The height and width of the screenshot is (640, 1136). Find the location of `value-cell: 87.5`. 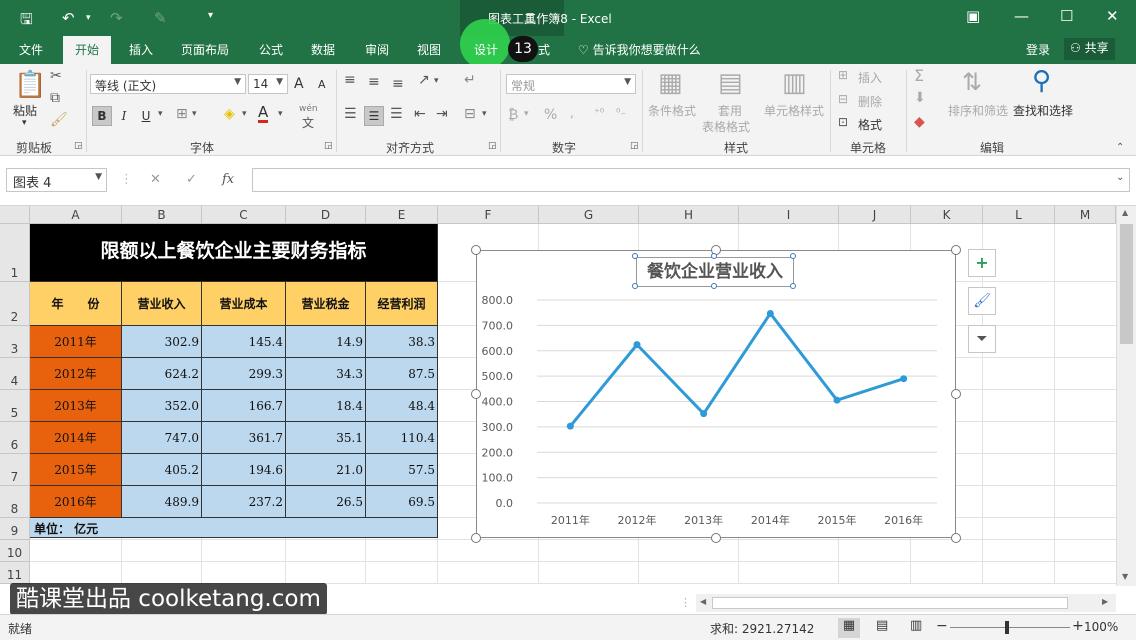

value-cell: 87.5 is located at coordinates (402, 374).